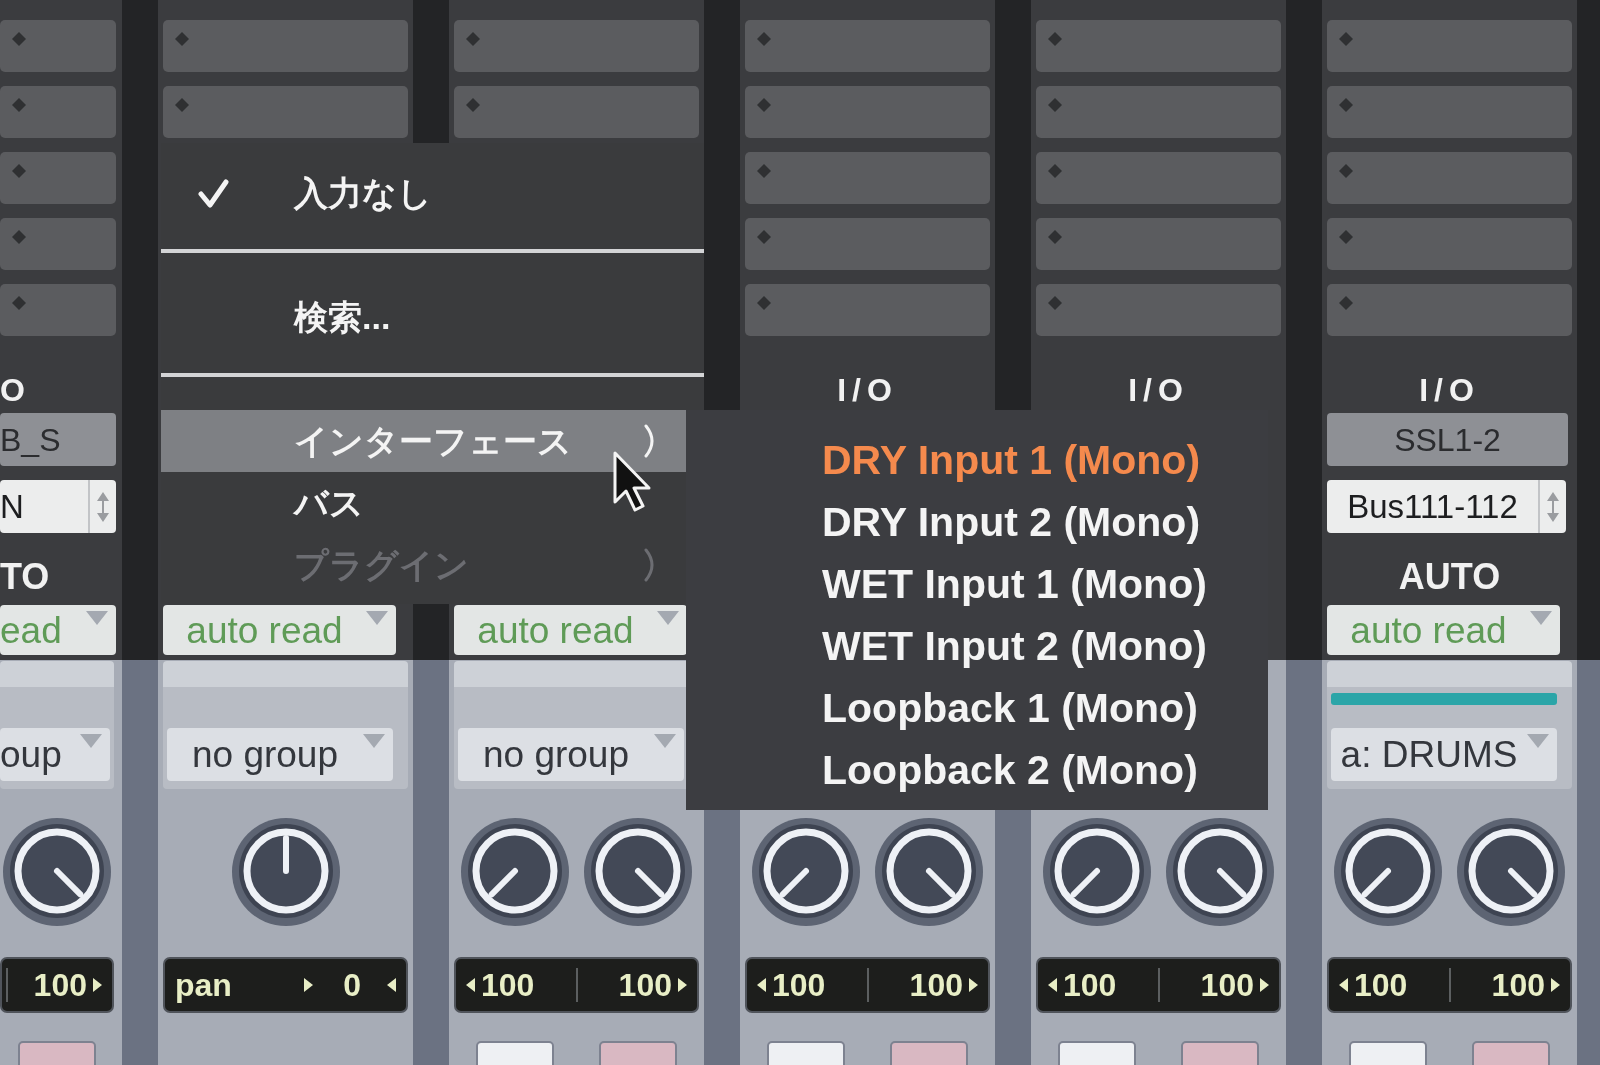 The height and width of the screenshot is (1065, 1600). I want to click on output-selector: B_S, so click(58, 439).